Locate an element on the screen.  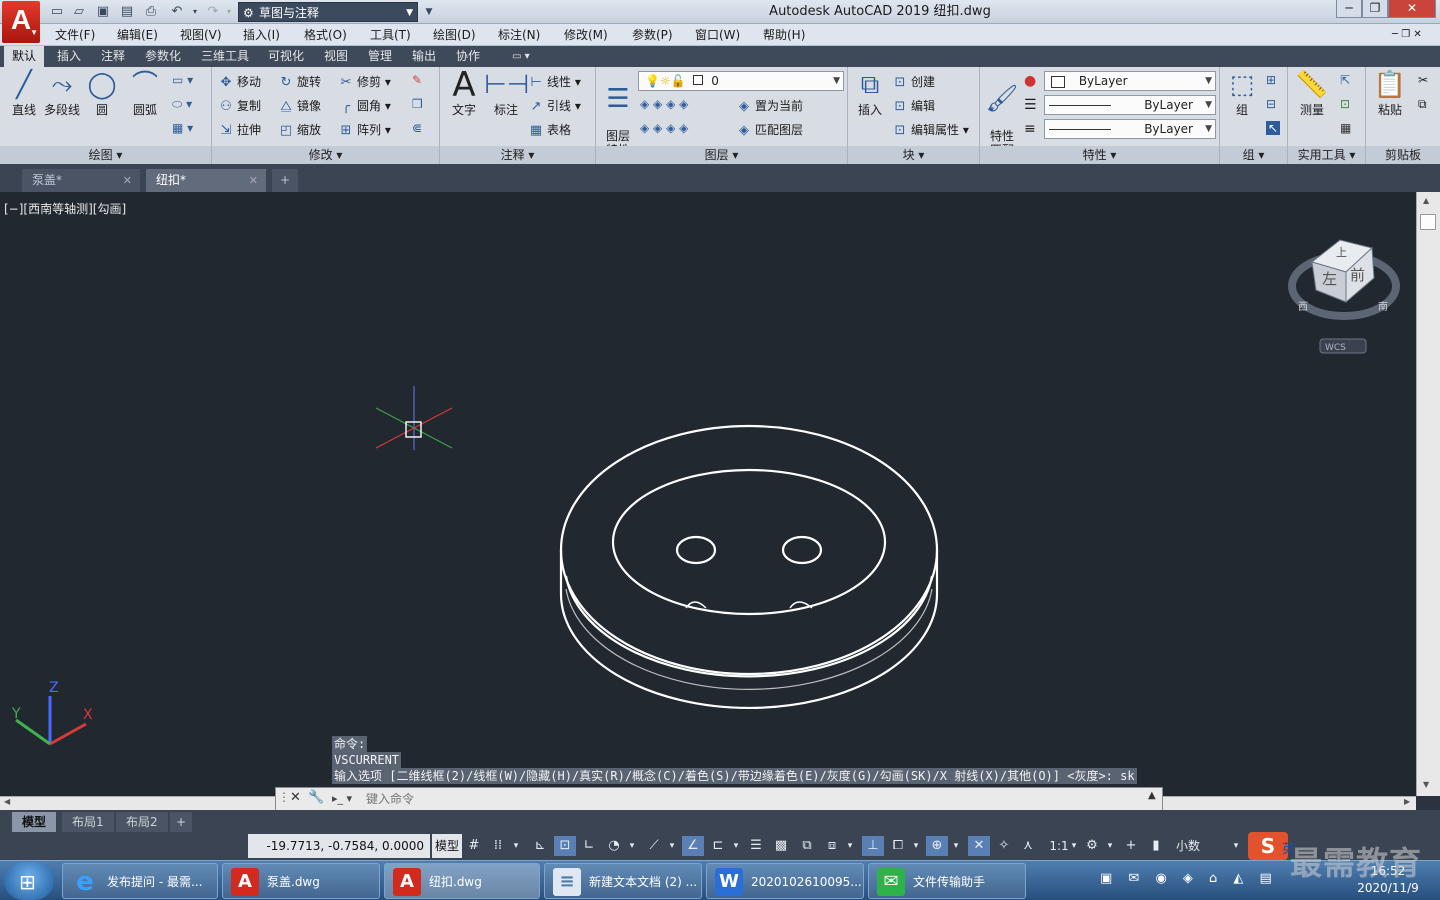
scroll-right-icon: ▶ is located at coordinates (1407, 801).